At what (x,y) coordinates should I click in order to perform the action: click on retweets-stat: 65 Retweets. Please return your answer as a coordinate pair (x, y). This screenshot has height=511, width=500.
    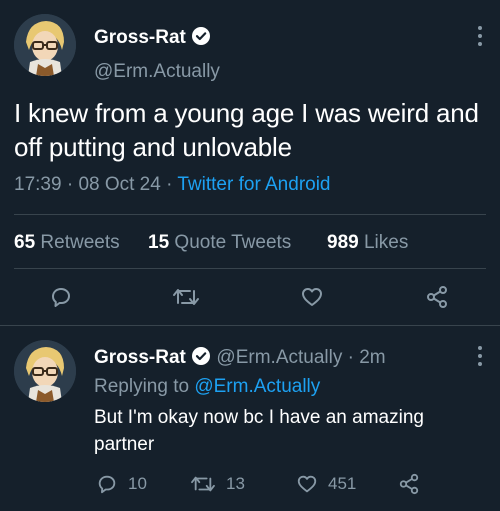
    Looking at the image, I should click on (67, 243).